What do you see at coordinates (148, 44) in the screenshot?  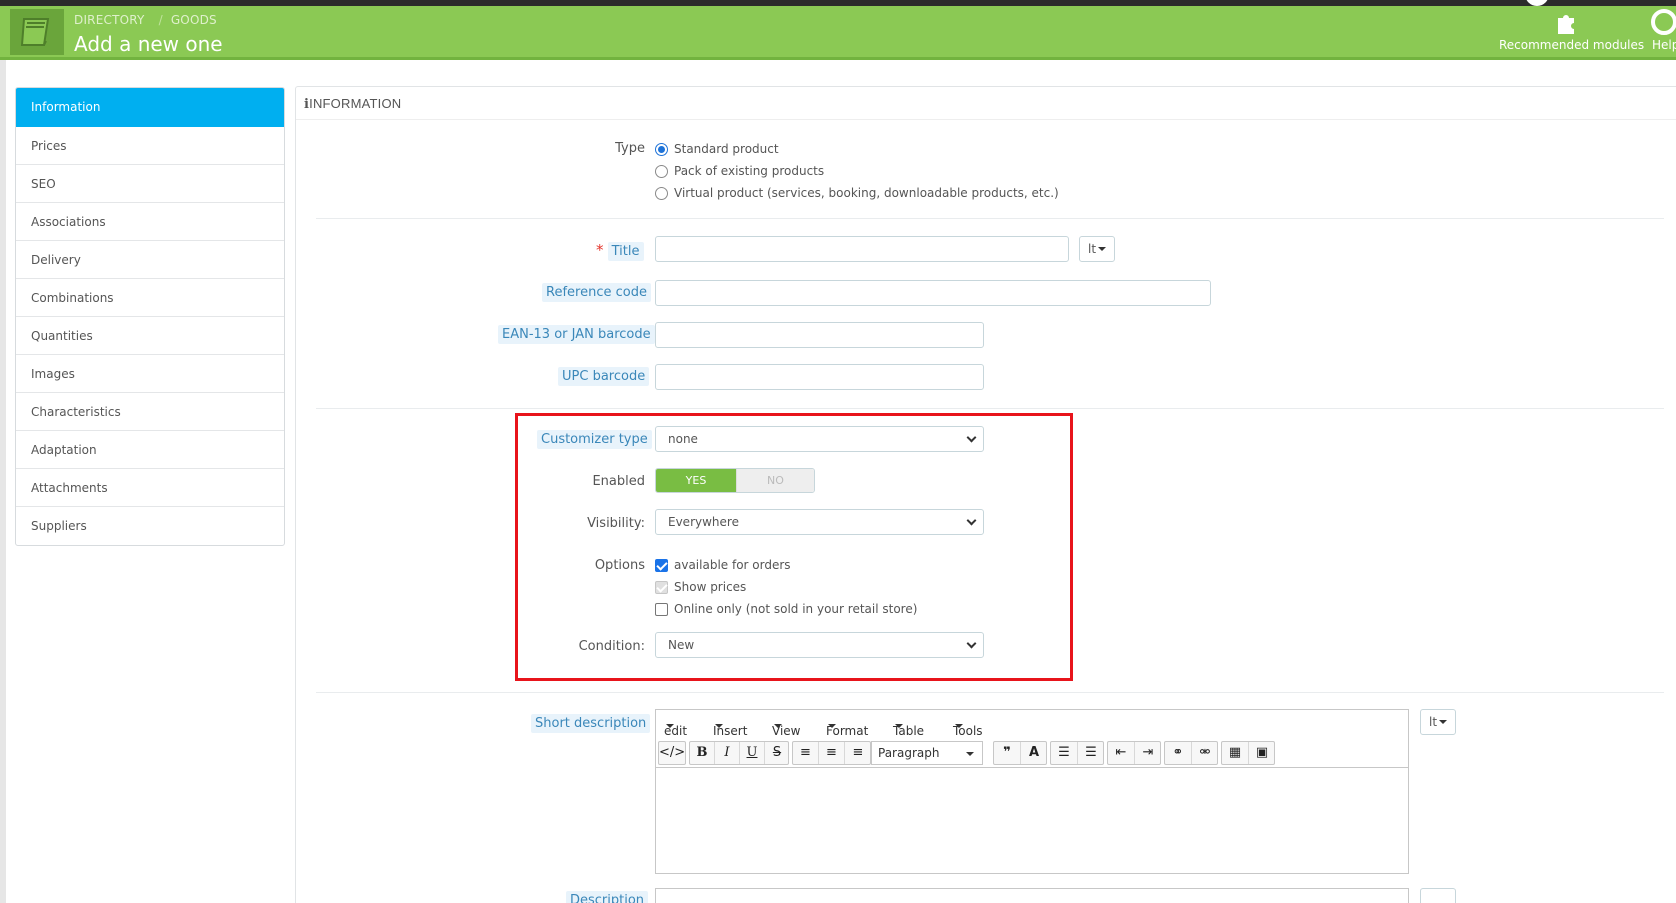 I see `page-title: Add a new one` at bounding box center [148, 44].